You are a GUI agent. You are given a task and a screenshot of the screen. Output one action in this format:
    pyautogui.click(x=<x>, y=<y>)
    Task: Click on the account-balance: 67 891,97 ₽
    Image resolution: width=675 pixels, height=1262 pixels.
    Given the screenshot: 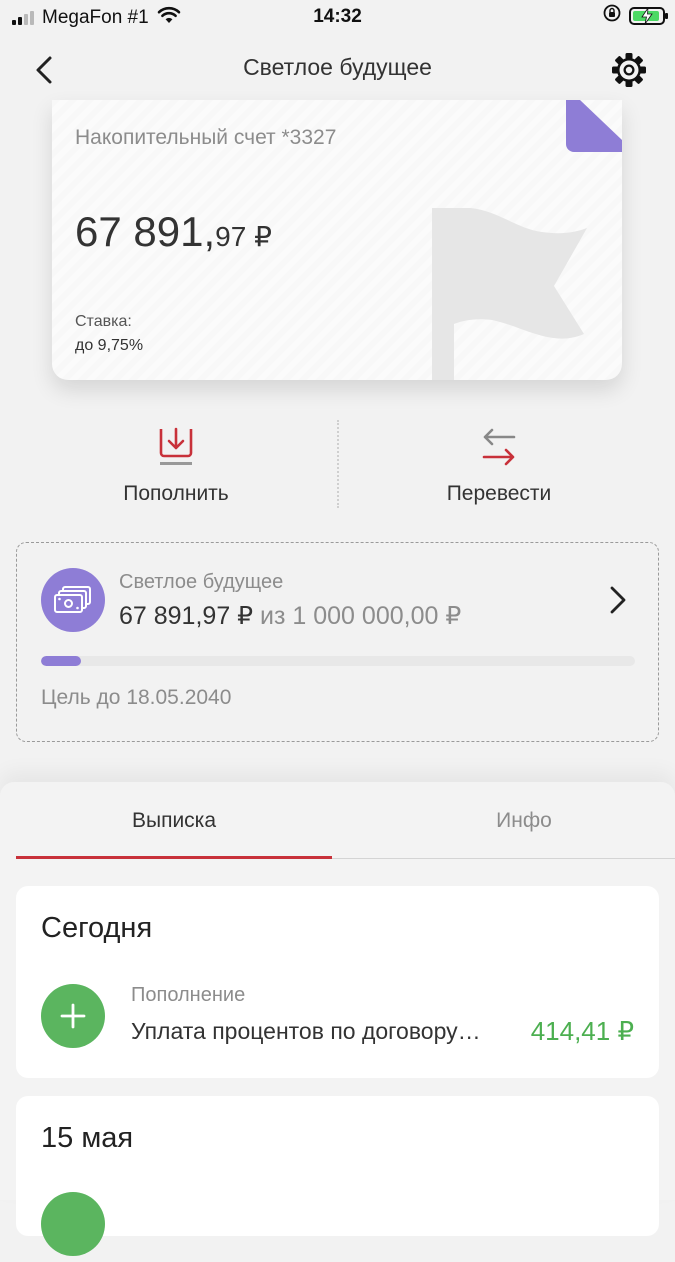 What is the action you would take?
    pyautogui.click(x=173, y=232)
    